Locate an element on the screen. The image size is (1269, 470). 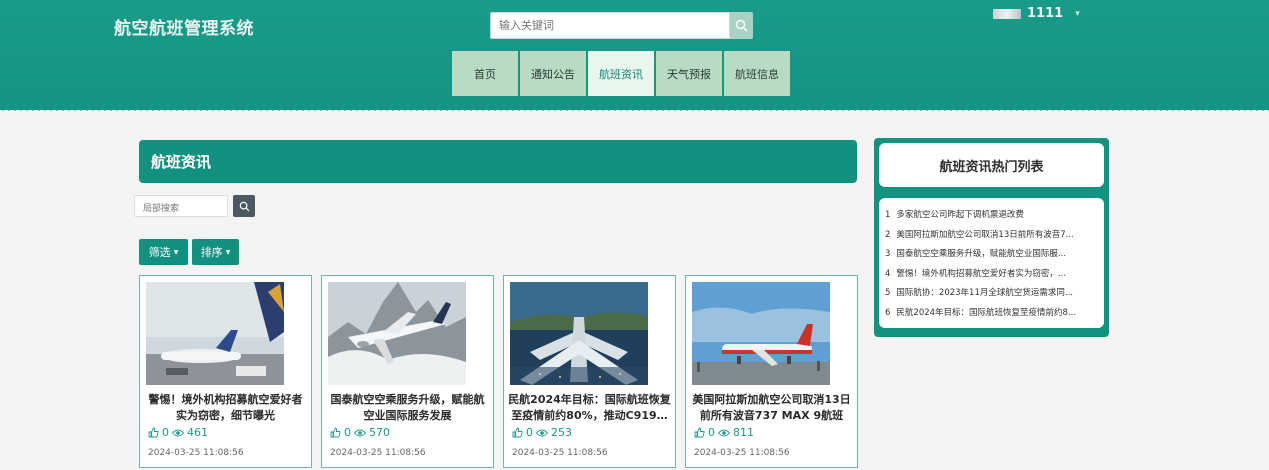
nav-item-flight-news: 航班资讯 is located at coordinates (621, 73).